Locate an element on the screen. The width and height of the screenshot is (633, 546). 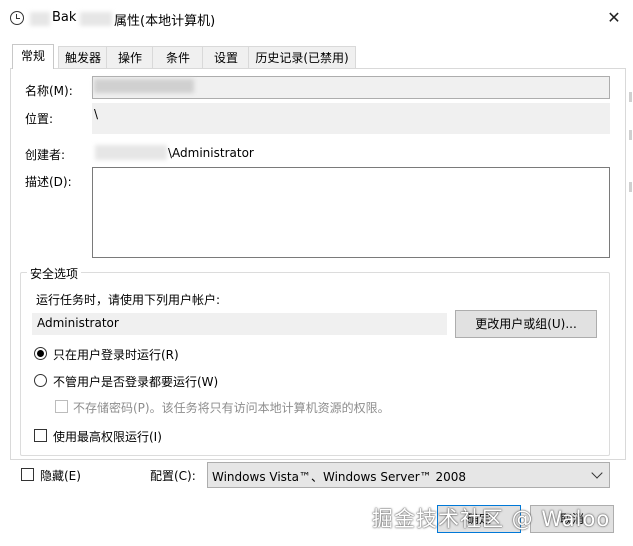
description-textarea is located at coordinates (351, 212).